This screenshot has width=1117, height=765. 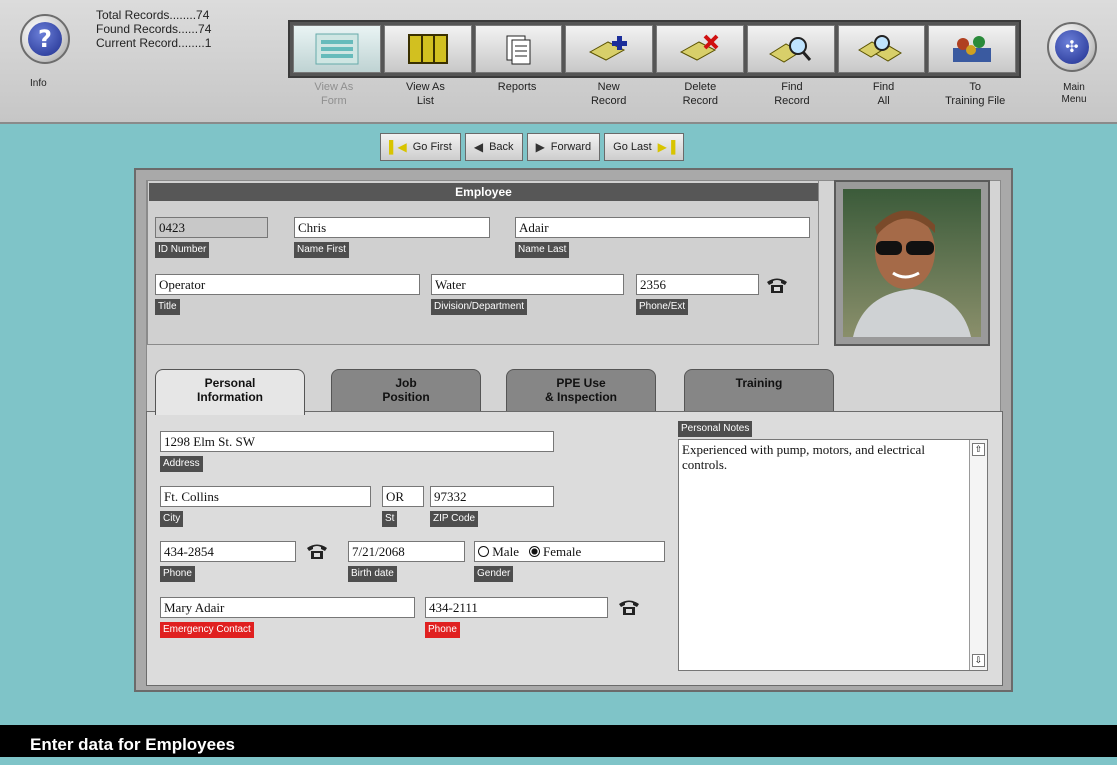 I want to click on find-all-icon, so click(x=880, y=48).